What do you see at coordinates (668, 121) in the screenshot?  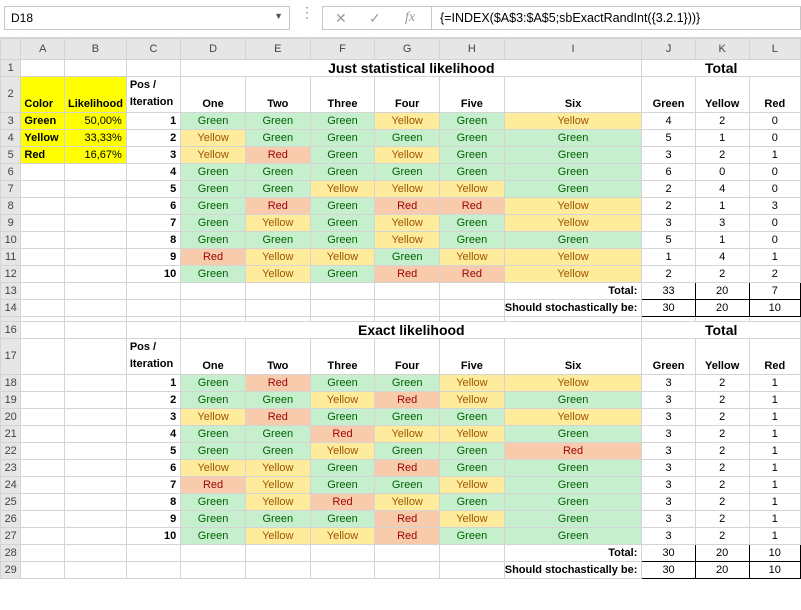 I see `total-count-cell: 4` at bounding box center [668, 121].